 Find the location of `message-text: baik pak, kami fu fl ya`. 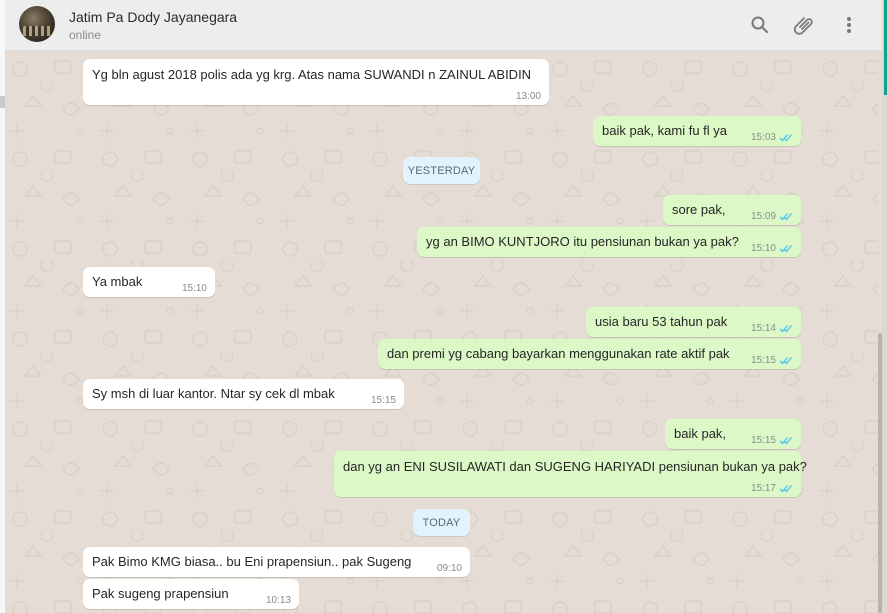

message-text: baik pak, kami fu fl ya is located at coordinates (664, 130).